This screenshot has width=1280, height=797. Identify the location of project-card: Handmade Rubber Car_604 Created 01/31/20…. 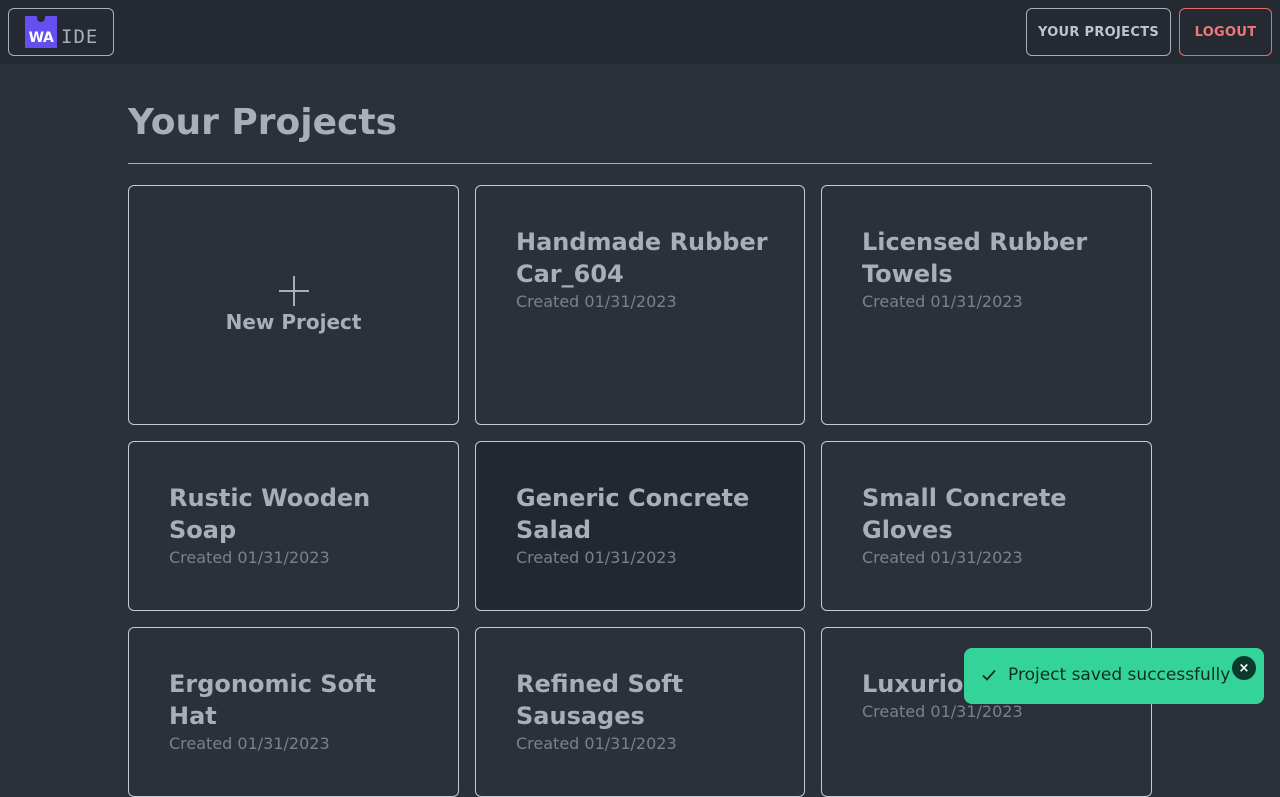
(640, 305).